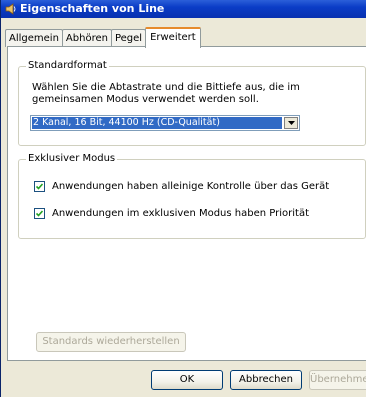 The width and height of the screenshot is (366, 397). What do you see at coordinates (34, 38) in the screenshot?
I see `tab-allgemein: Allgemein` at bounding box center [34, 38].